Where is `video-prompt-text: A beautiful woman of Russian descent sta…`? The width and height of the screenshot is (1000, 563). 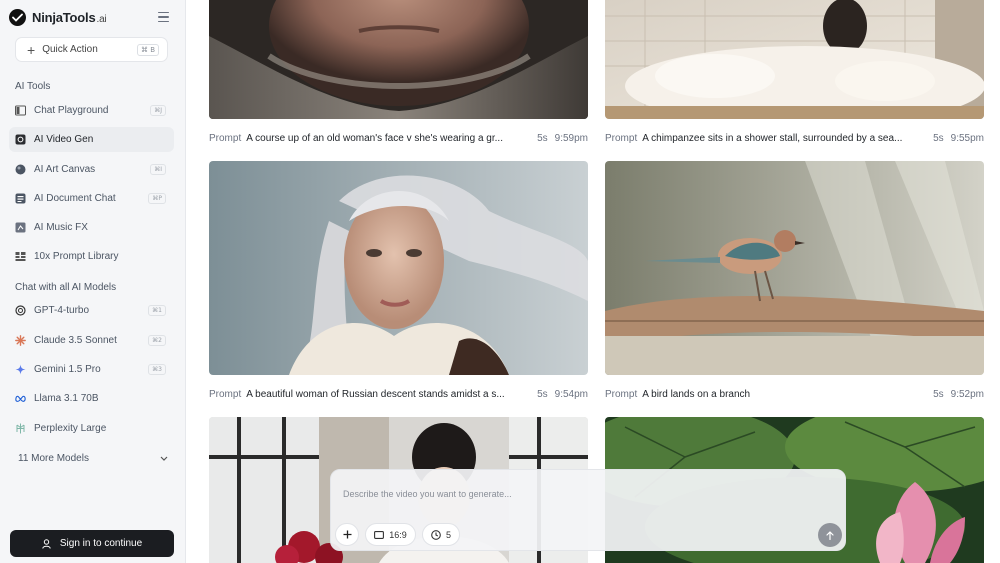
video-prompt-text: A beautiful woman of Russian descent sta… is located at coordinates (375, 394).